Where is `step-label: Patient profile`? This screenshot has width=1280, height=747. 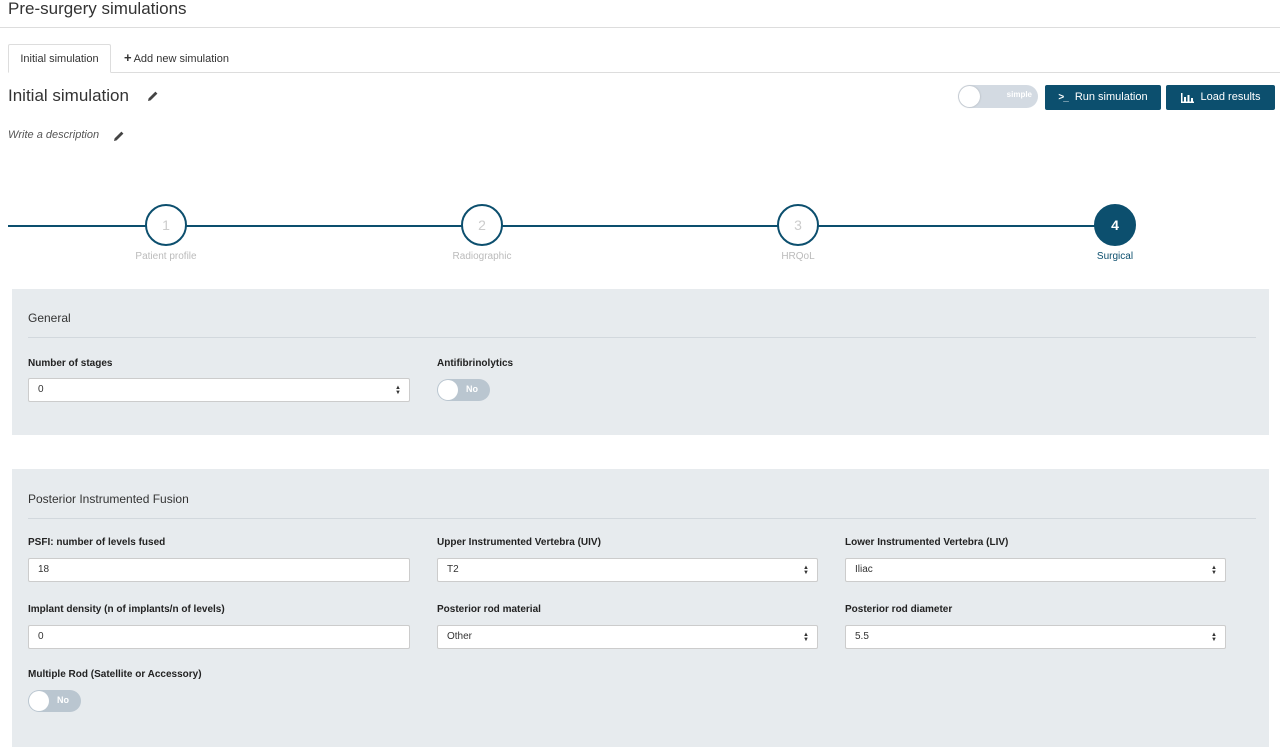
step-label: Patient profile is located at coordinates (166, 256).